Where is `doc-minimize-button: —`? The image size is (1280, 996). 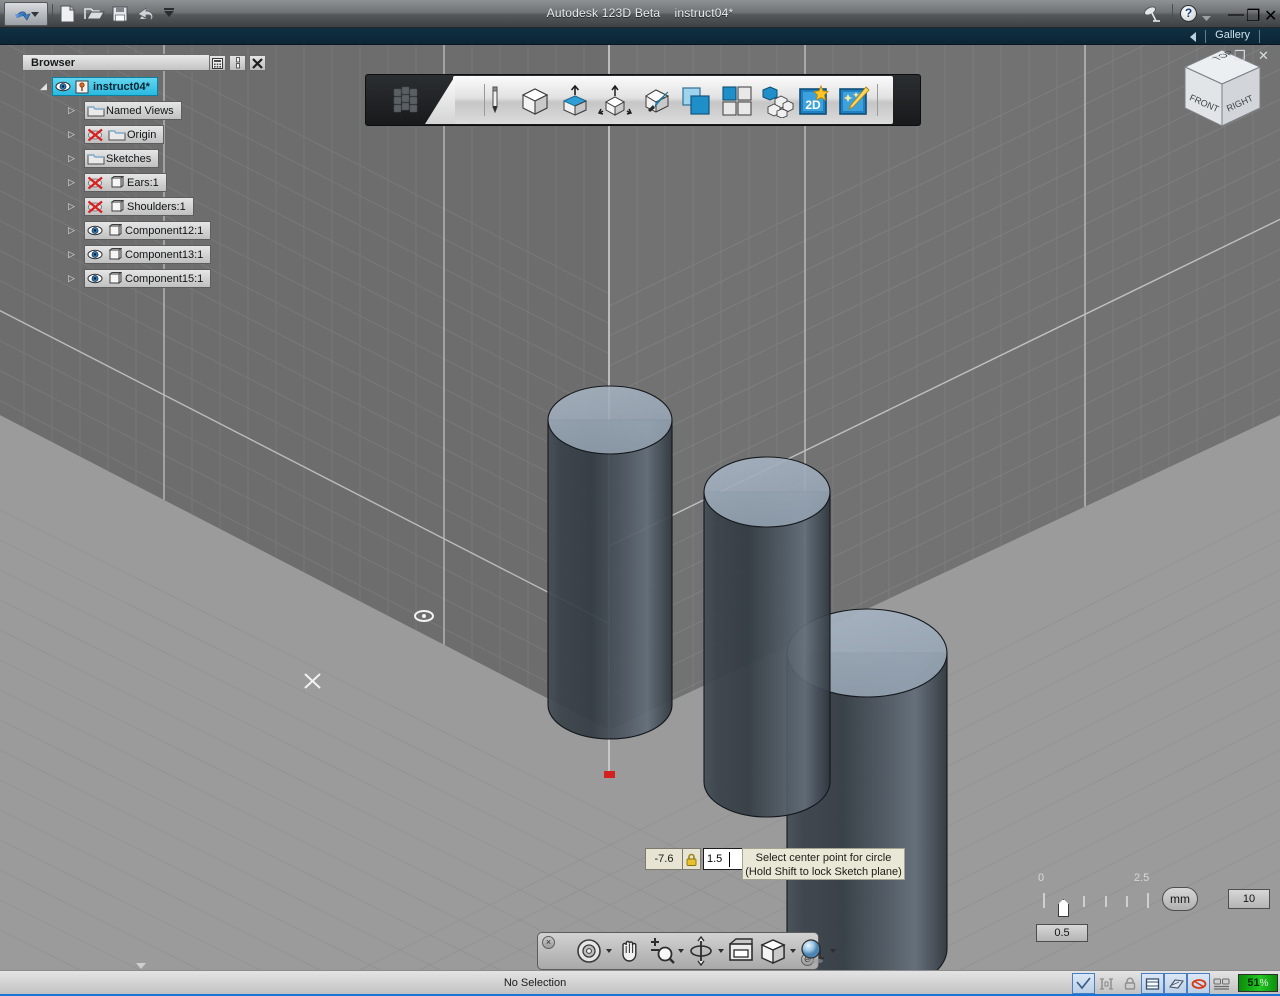 doc-minimize-button: — is located at coordinates (1218, 55).